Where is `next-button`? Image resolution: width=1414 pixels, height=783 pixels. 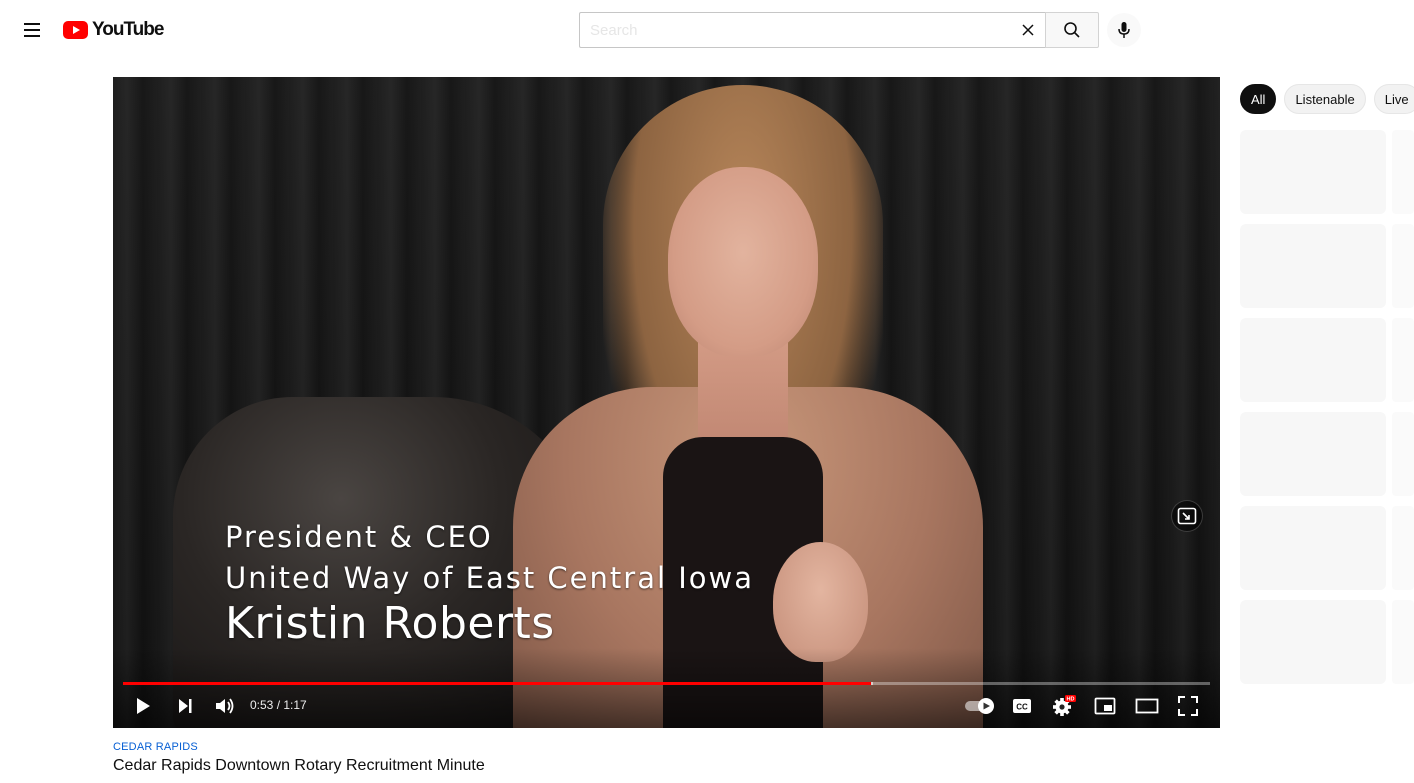 next-button is located at coordinates (185, 706).